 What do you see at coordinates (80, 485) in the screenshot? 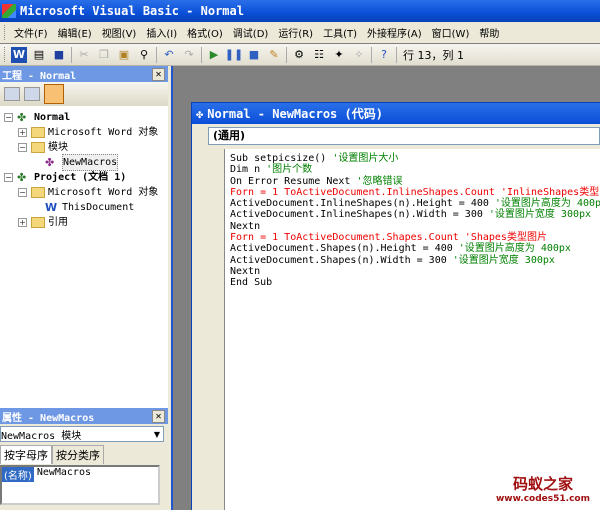
I see `property-grid: (名称) NewMacros` at bounding box center [80, 485].